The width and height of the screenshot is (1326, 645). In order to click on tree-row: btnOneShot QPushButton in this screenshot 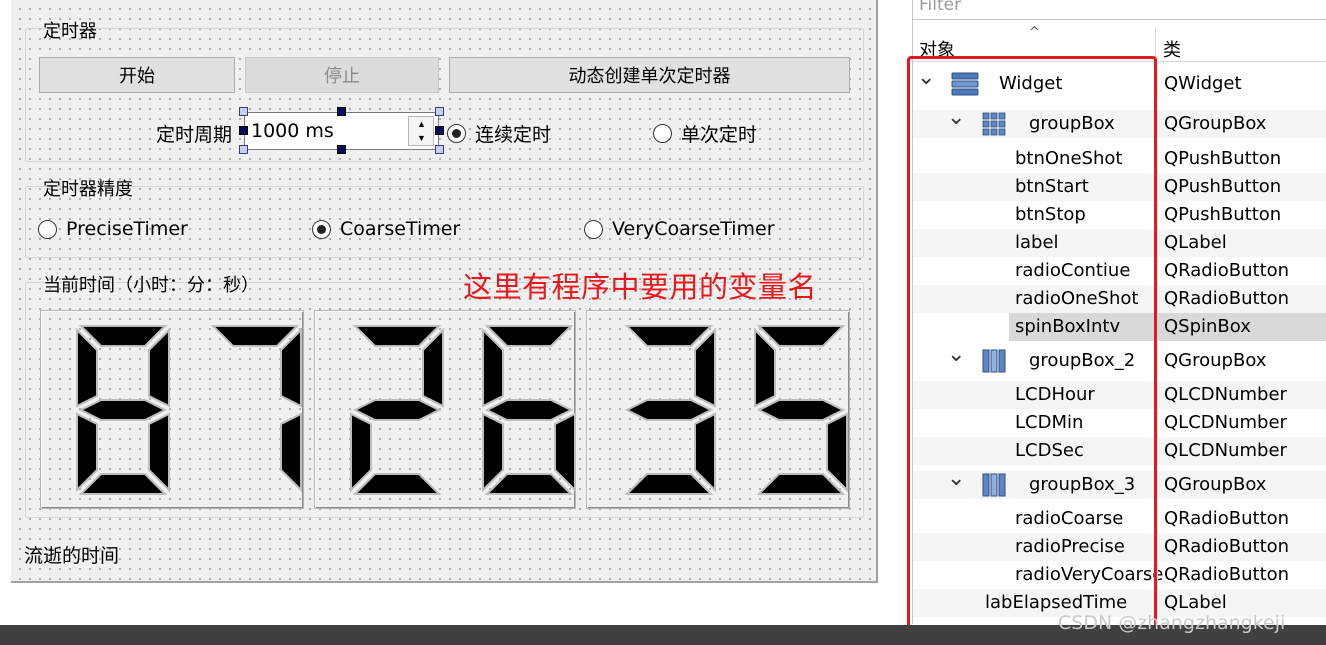, I will do `click(1119, 159)`.